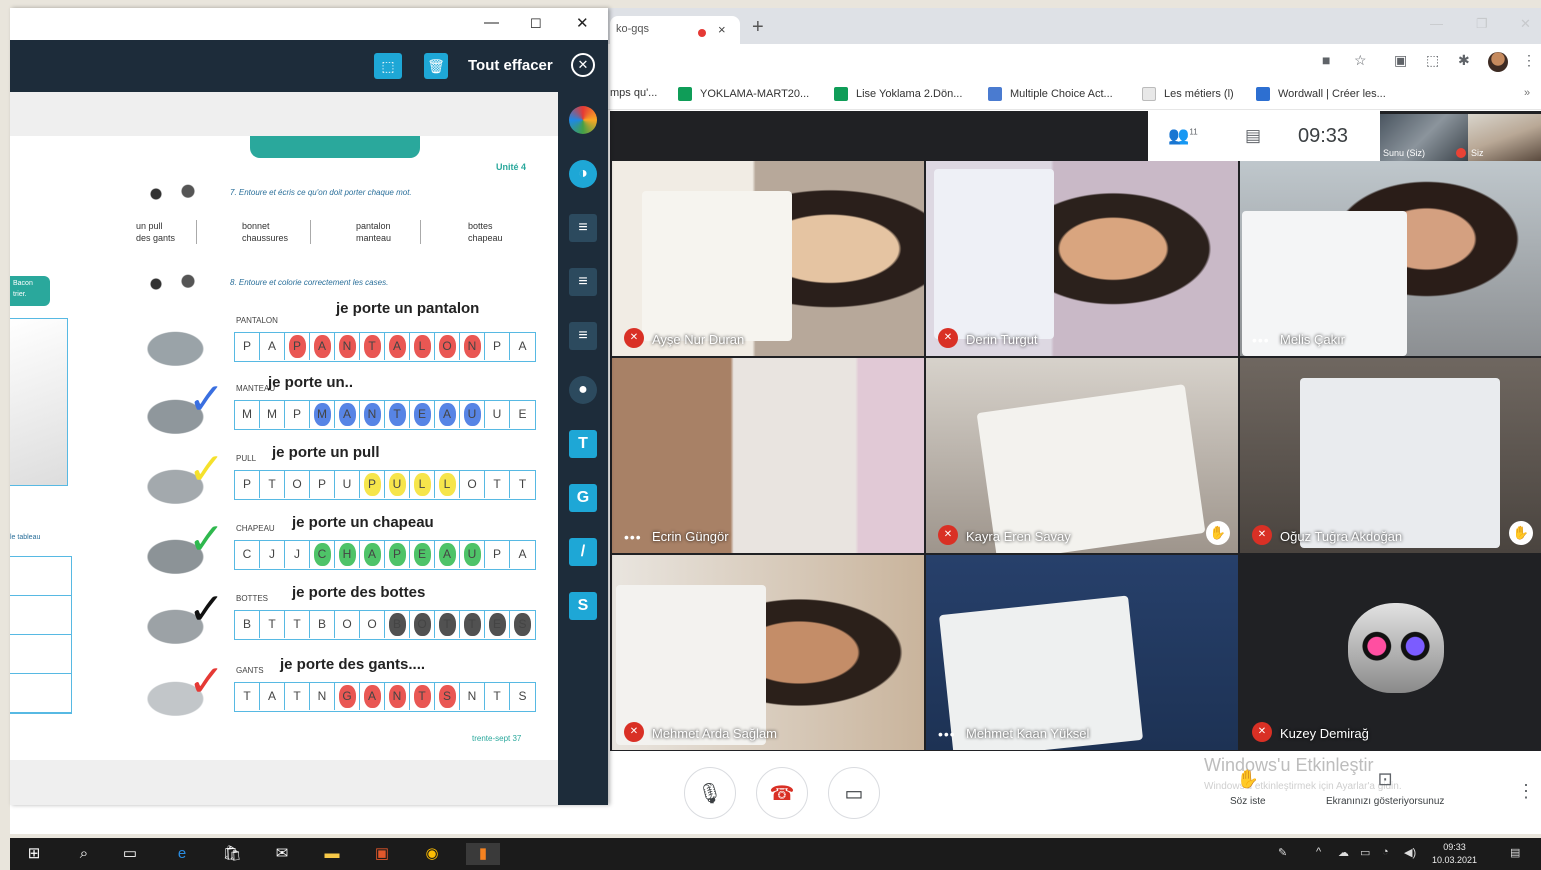 The height and width of the screenshot is (870, 1541). I want to click on taskbar-clock: 09:33 10.03.2021, so click(1454, 854).